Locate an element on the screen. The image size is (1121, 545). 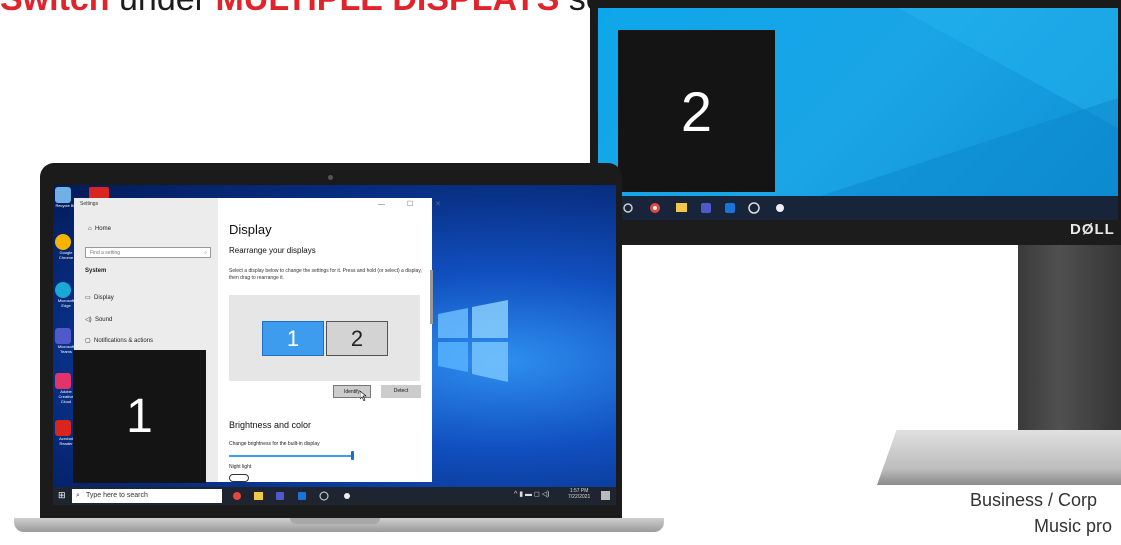
sidebar-item-home: ⌂ Home is located at coordinates (99, 229).